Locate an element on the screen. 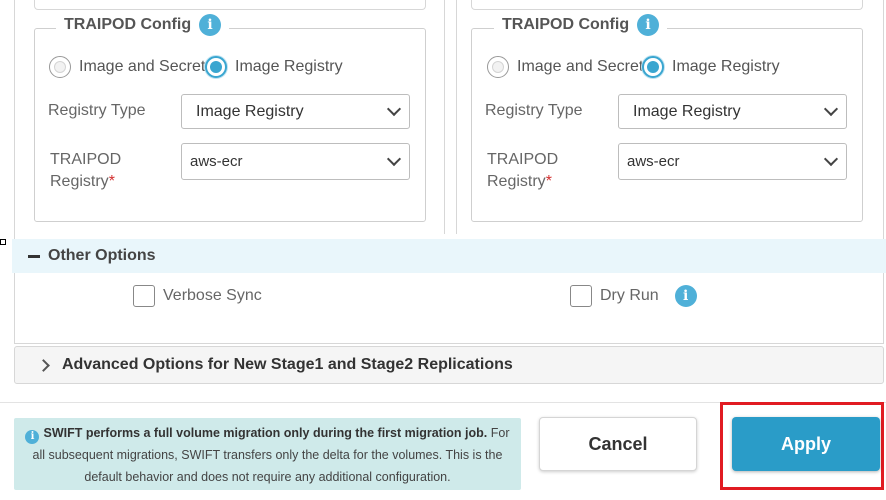  radio-image-registry-left: Image Registry is located at coordinates (274, 67).